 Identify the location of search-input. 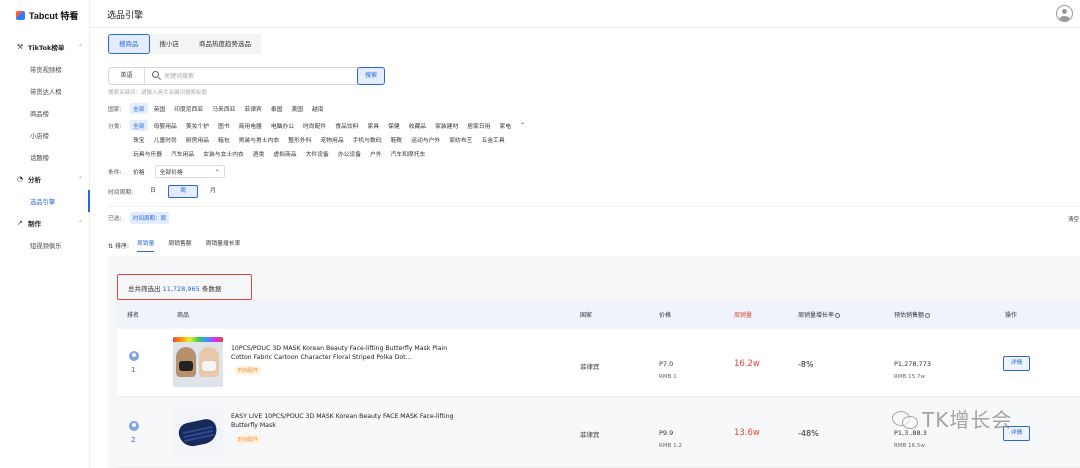
(259, 76).